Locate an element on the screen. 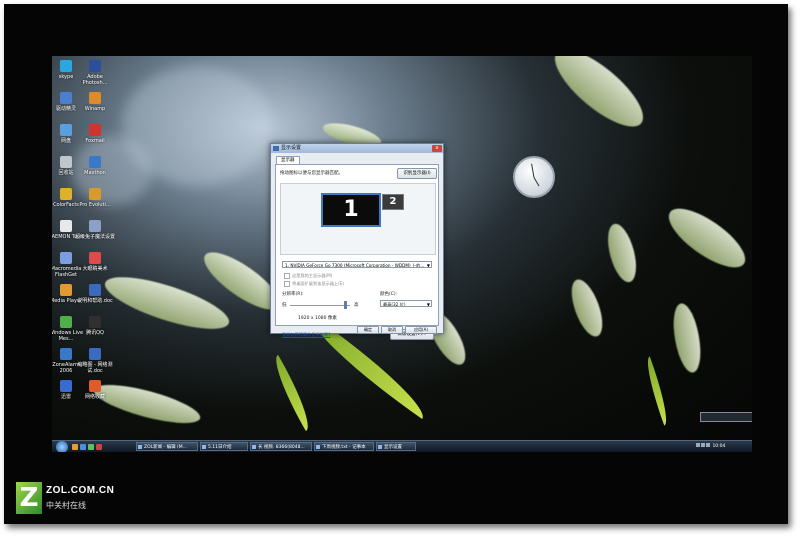 This screenshot has width=800, height=540. desktop-icon-label: 说明和帮助.doc is located at coordinates (95, 301).